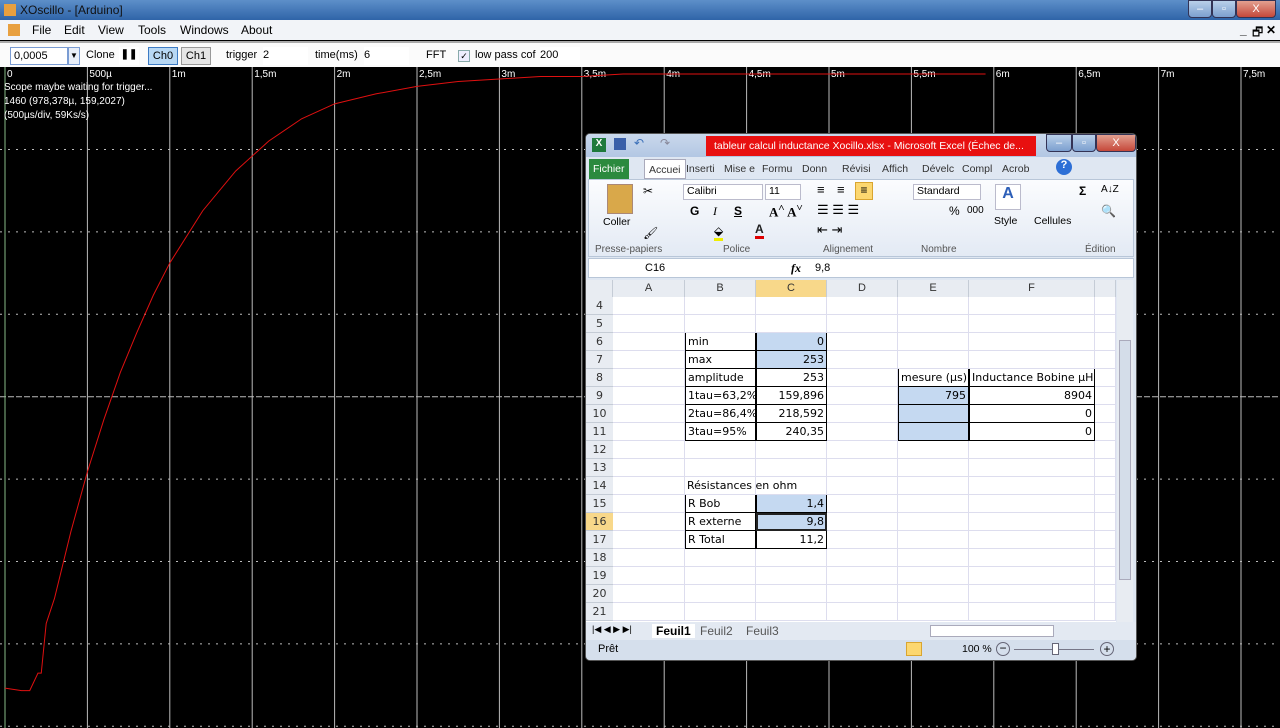 The width and height of the screenshot is (1280, 728). What do you see at coordinates (256, 30) in the screenshot?
I see `menu-about: About` at bounding box center [256, 30].